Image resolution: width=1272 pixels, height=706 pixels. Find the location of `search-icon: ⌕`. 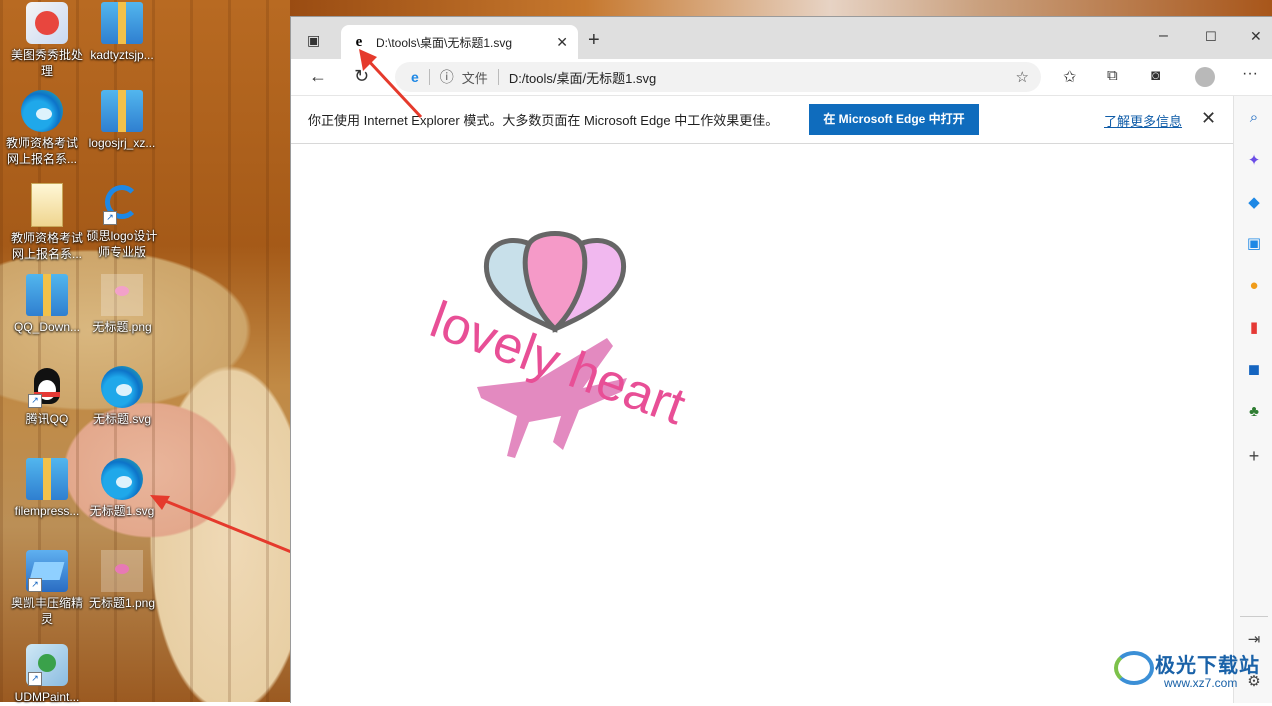

search-icon: ⌕ is located at coordinates (1254, 118).